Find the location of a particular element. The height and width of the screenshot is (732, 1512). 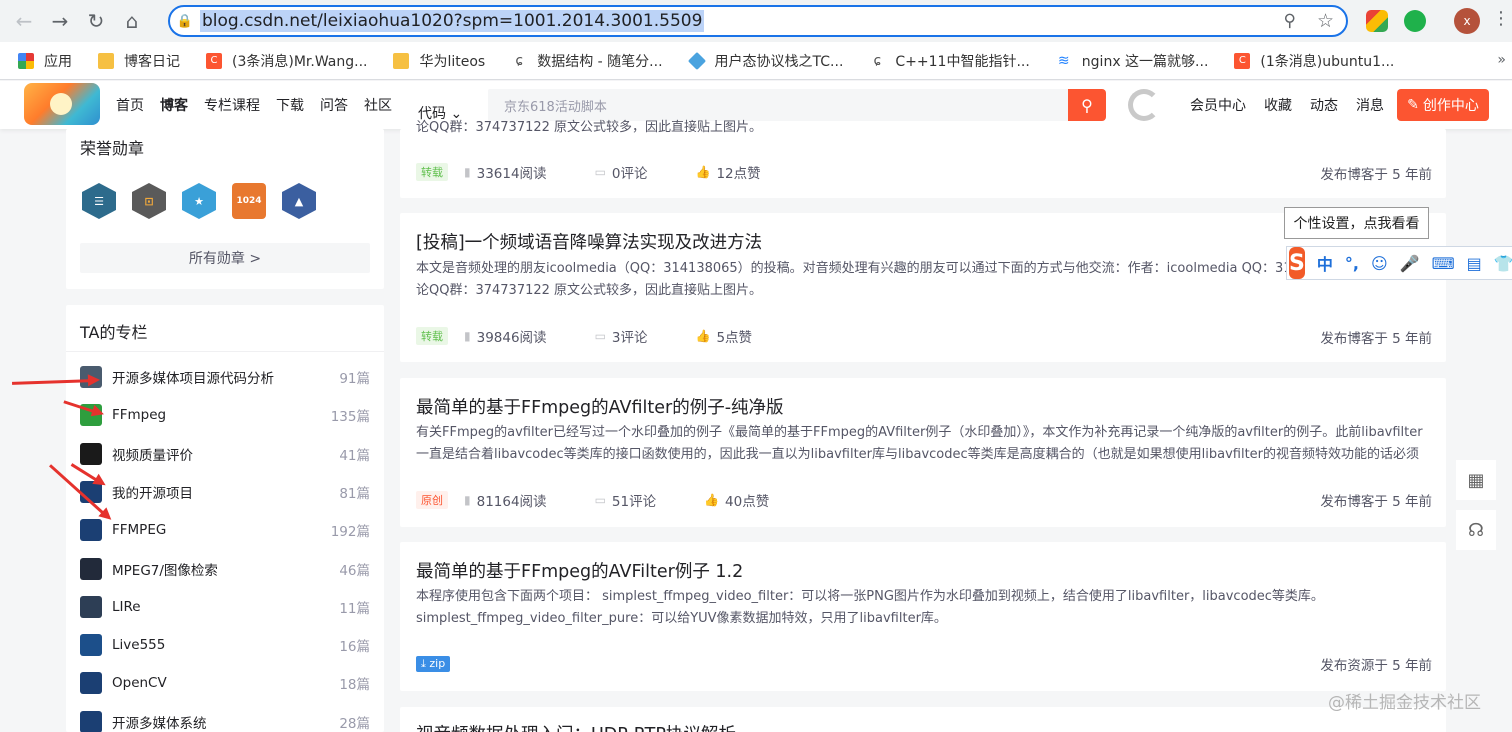

nav-courses: 专栏课程 is located at coordinates (232, 105).